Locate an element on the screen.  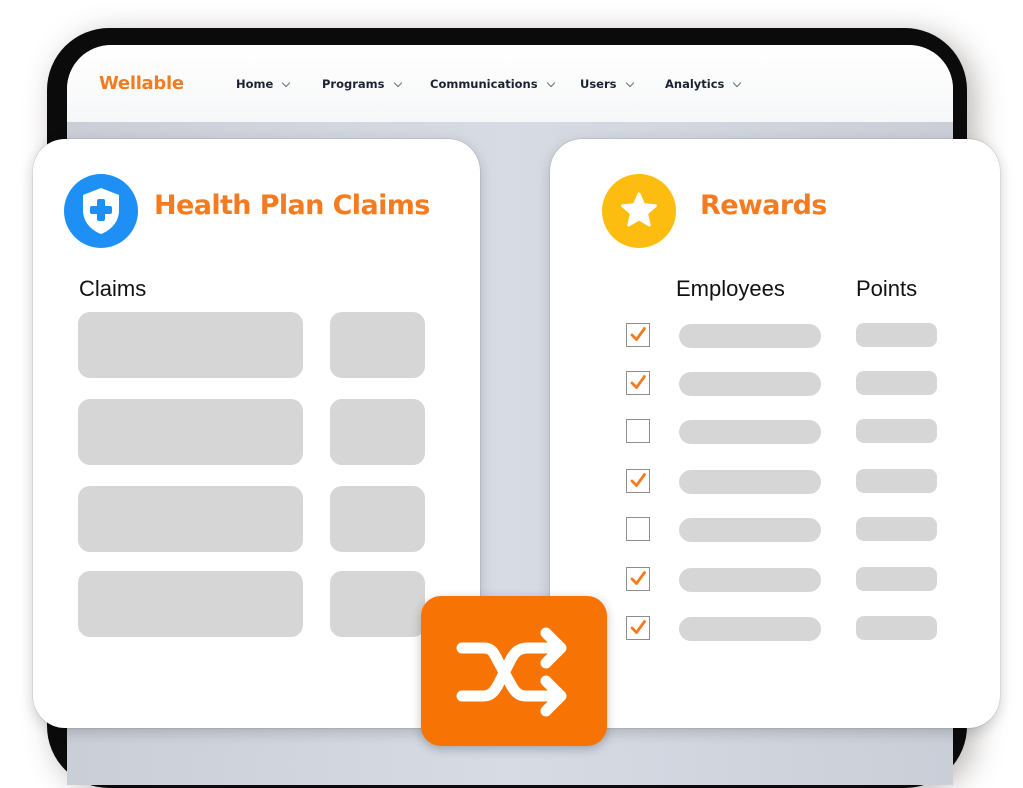
claims-column-label: Claims is located at coordinates (113, 288).